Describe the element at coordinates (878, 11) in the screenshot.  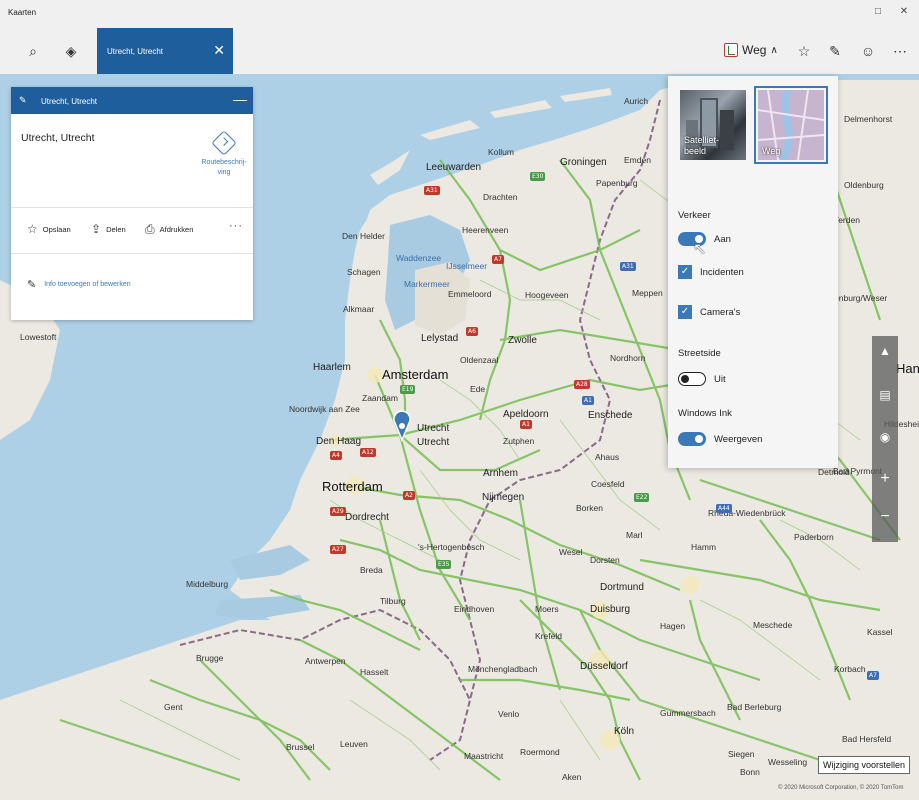
I see `minimize-button: □` at that location.